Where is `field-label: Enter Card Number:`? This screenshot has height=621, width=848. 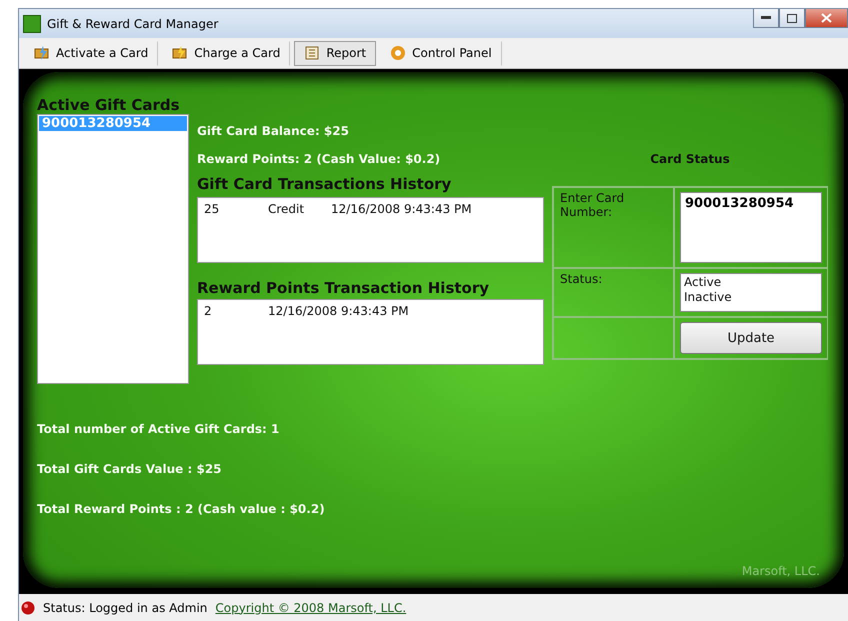 field-label: Enter Card Number: is located at coordinates (613, 227).